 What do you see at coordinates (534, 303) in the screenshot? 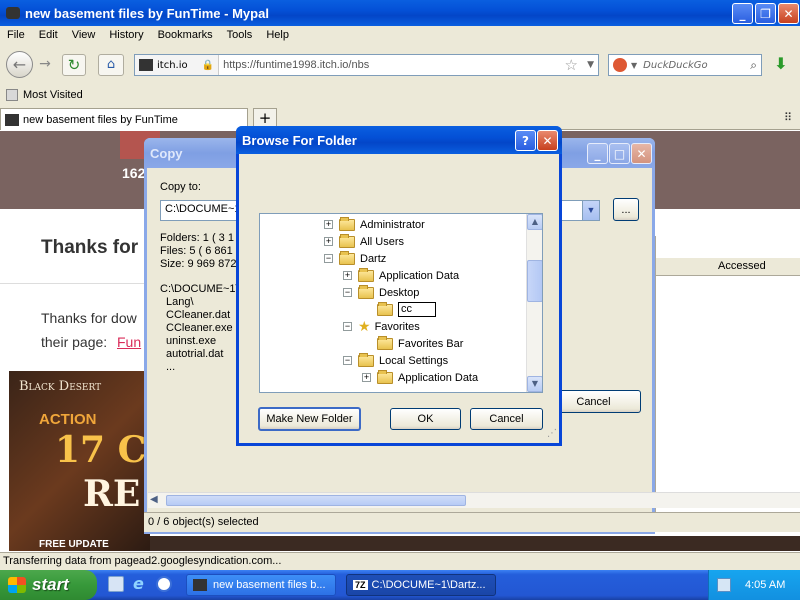
I see `tree-vertical-scrollbar: ▲ ▼` at bounding box center [534, 303].